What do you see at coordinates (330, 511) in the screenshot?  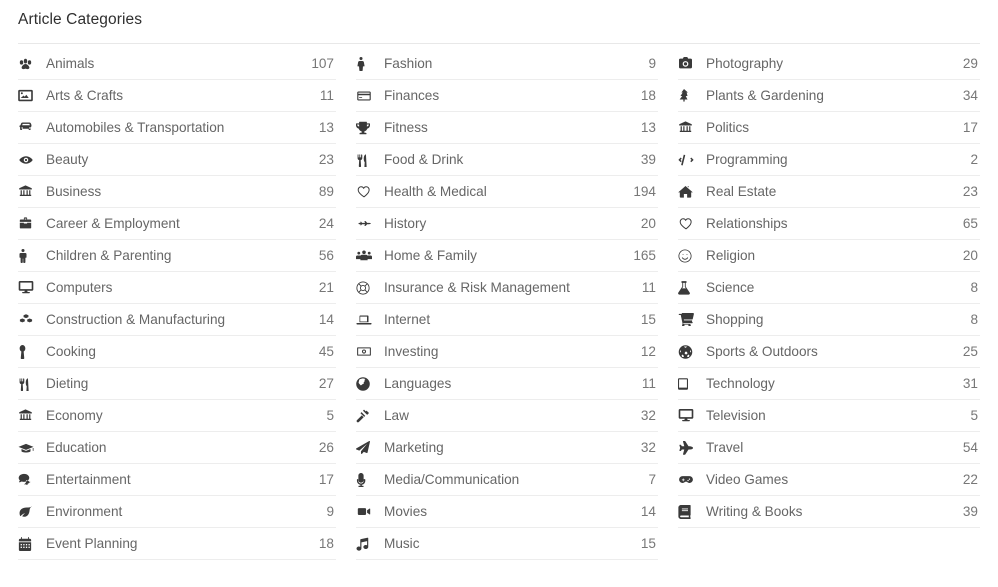 I see `category-count: 9` at bounding box center [330, 511].